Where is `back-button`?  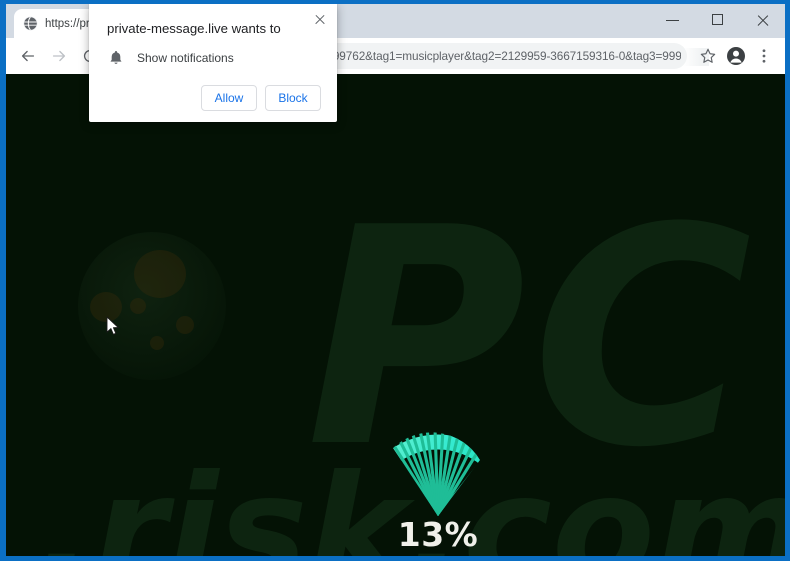 back-button is located at coordinates (28, 56).